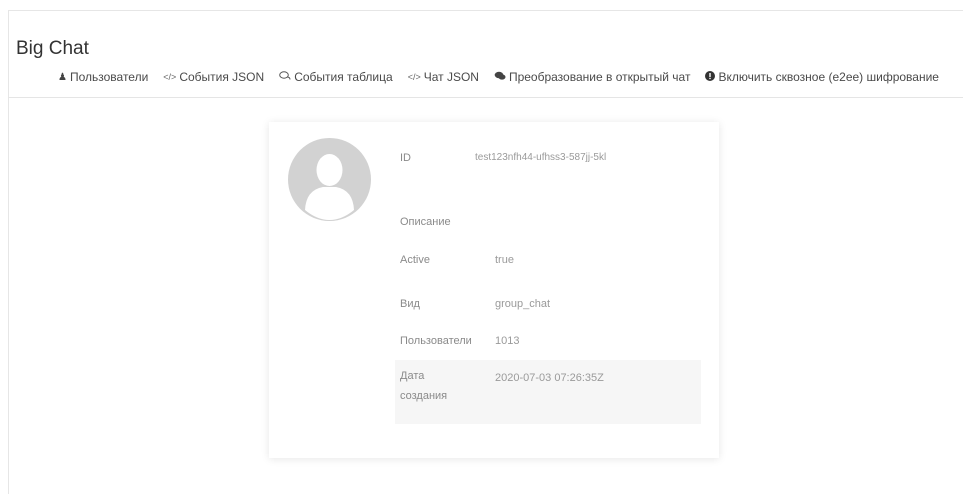  I want to click on avatar-placeholder-icon, so click(329, 179).